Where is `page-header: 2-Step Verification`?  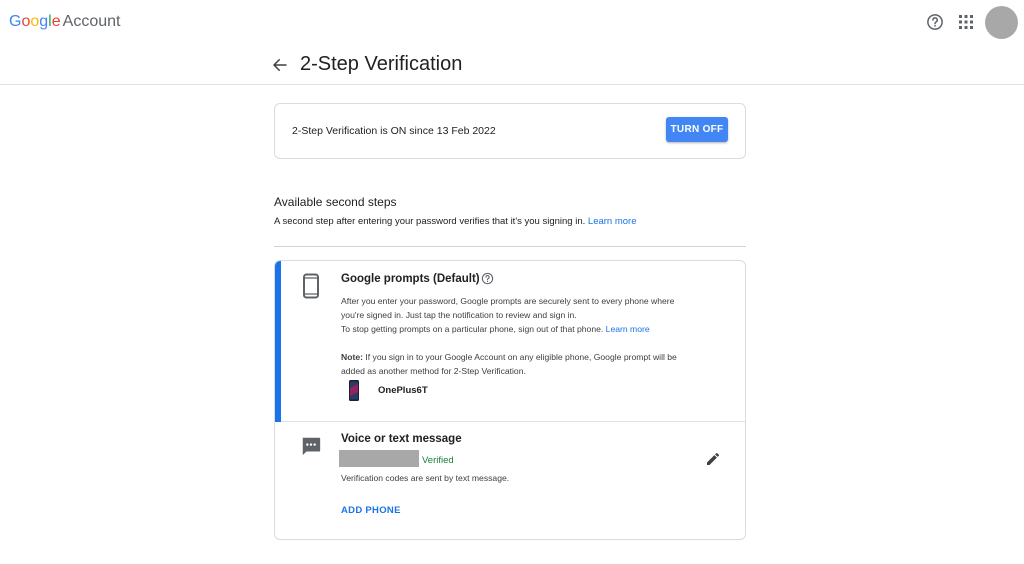 page-header: 2-Step Verification is located at coordinates (512, 64).